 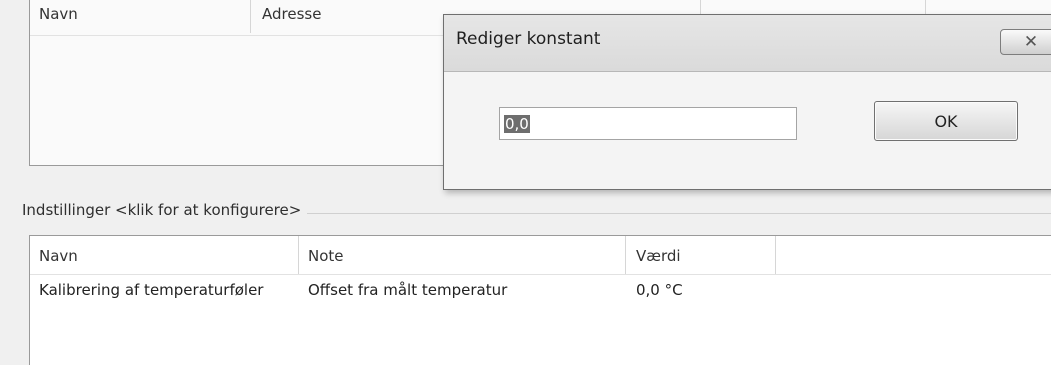 I want to click on ok-button: OK, so click(x=946, y=121).